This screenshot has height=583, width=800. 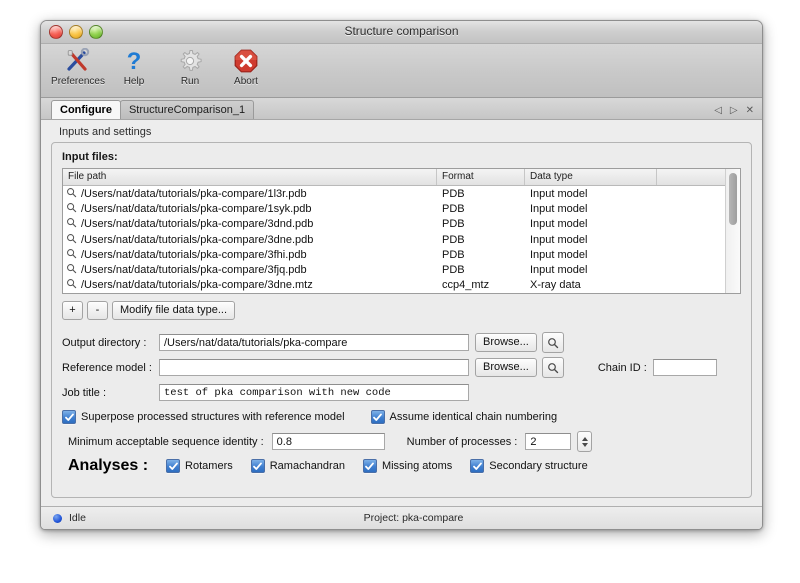 I want to click on table-header-row: File path Format Data type, so click(x=394, y=177).